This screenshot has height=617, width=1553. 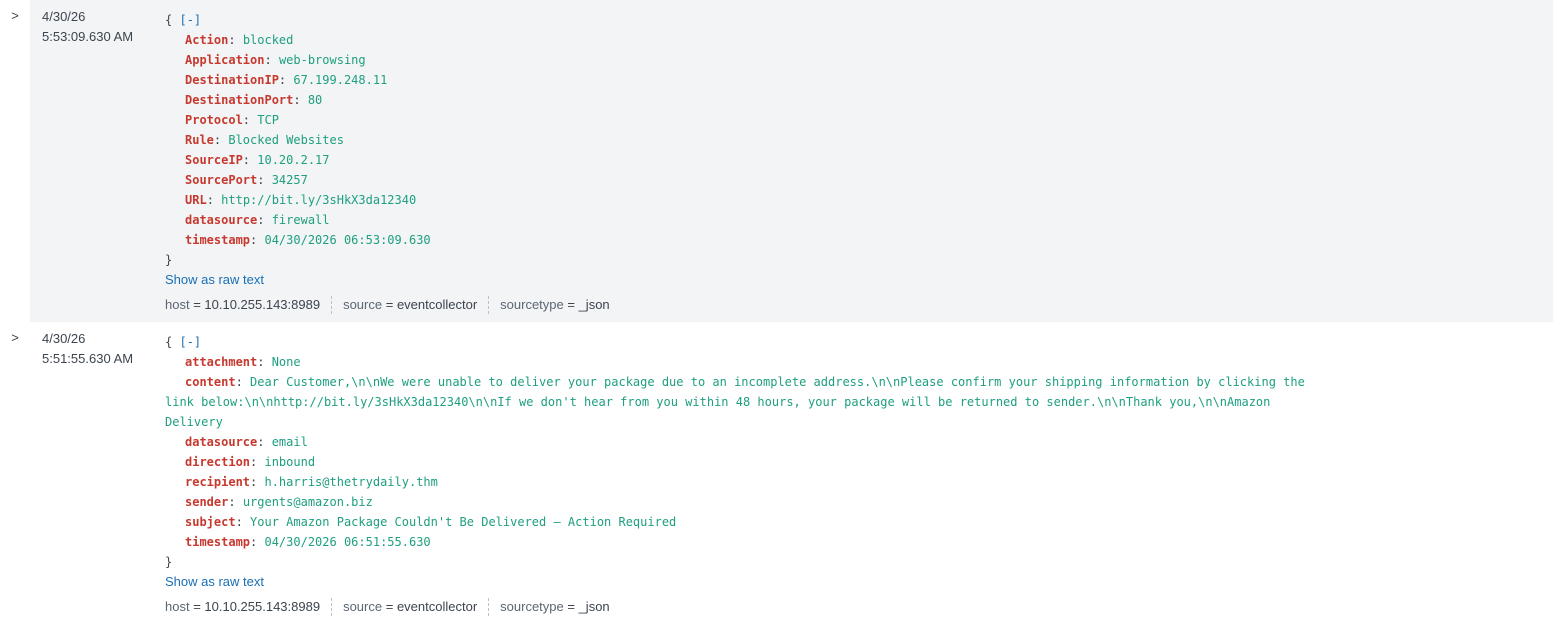 I want to click on json-field: direction: inbound, so click(x=250, y=462).